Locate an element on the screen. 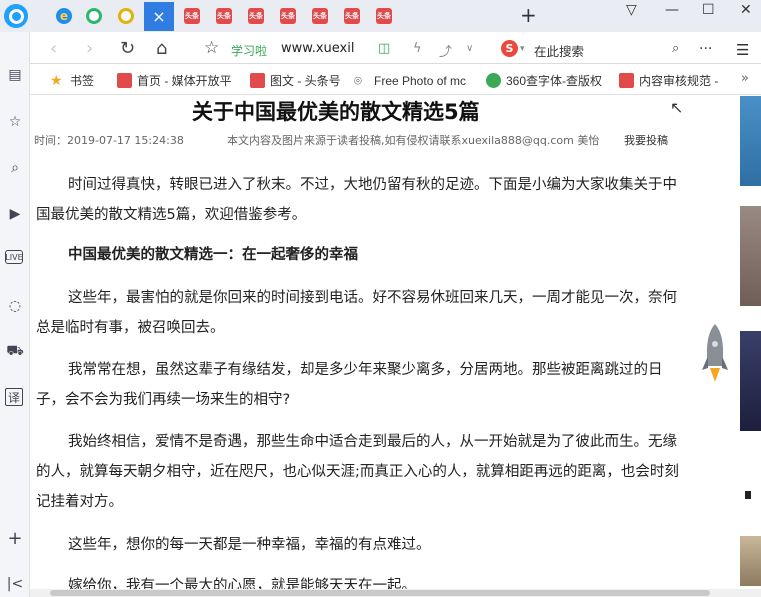 The image size is (761, 597). live-icon: LIVE is located at coordinates (14, 257).